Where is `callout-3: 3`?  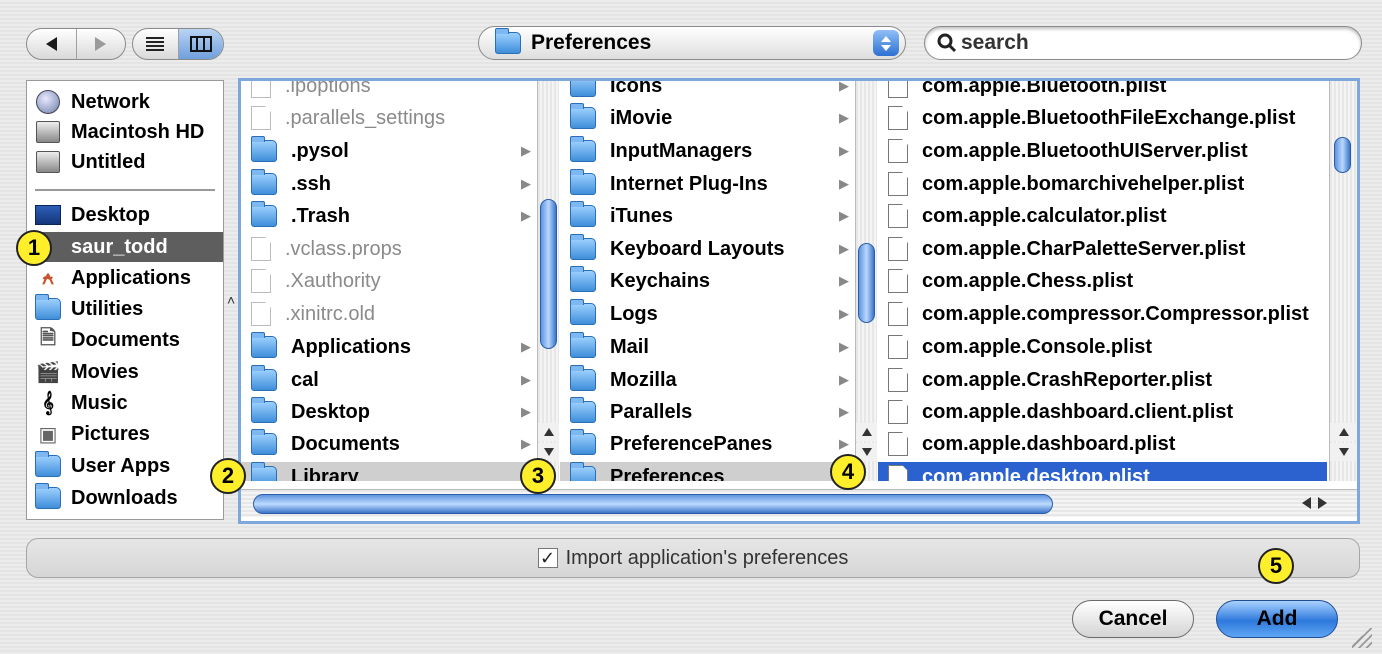 callout-3: 3 is located at coordinates (538, 476).